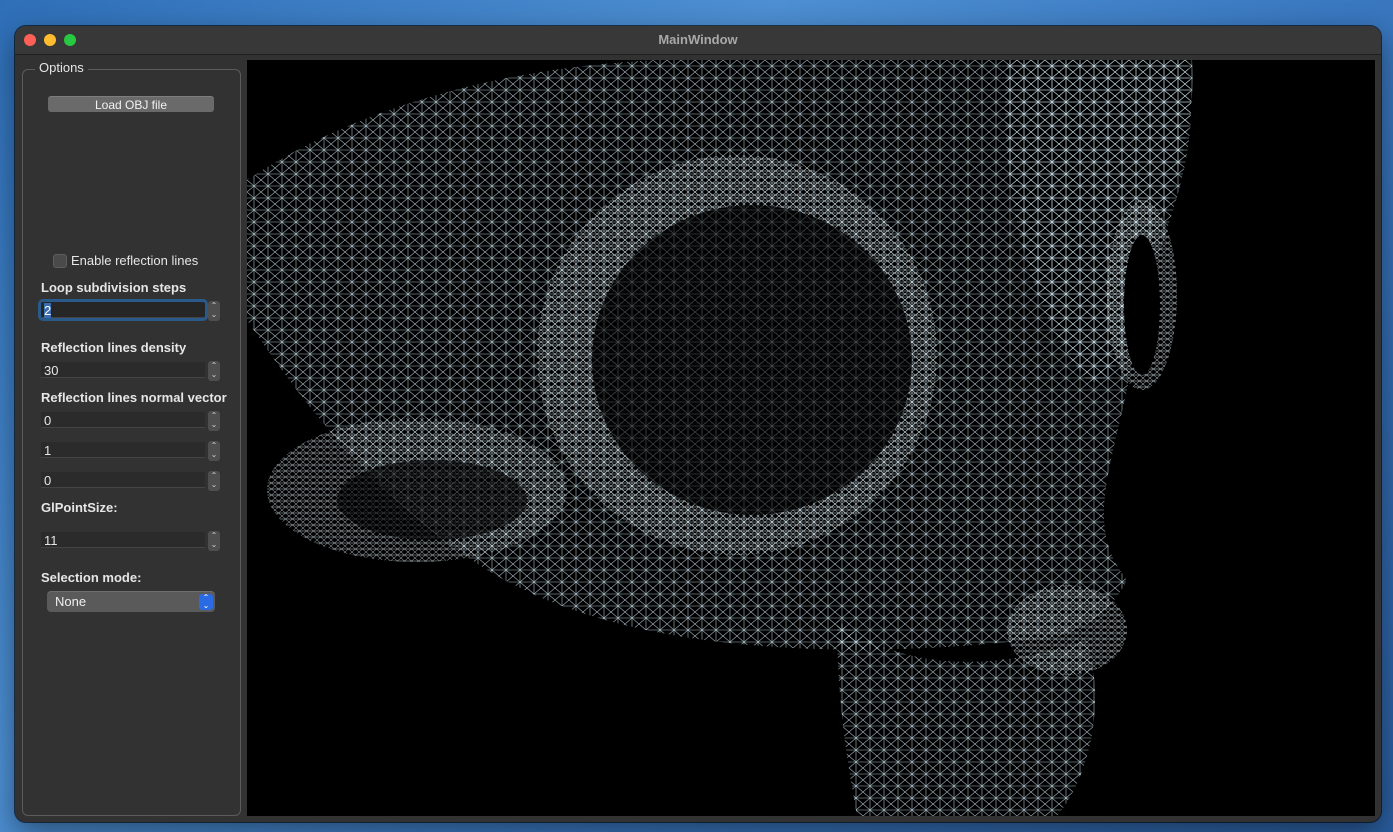 The height and width of the screenshot is (832, 1393). Describe the element at coordinates (206, 602) in the screenshot. I see `chevron-updown-icon: ⌃ ⌄` at that location.